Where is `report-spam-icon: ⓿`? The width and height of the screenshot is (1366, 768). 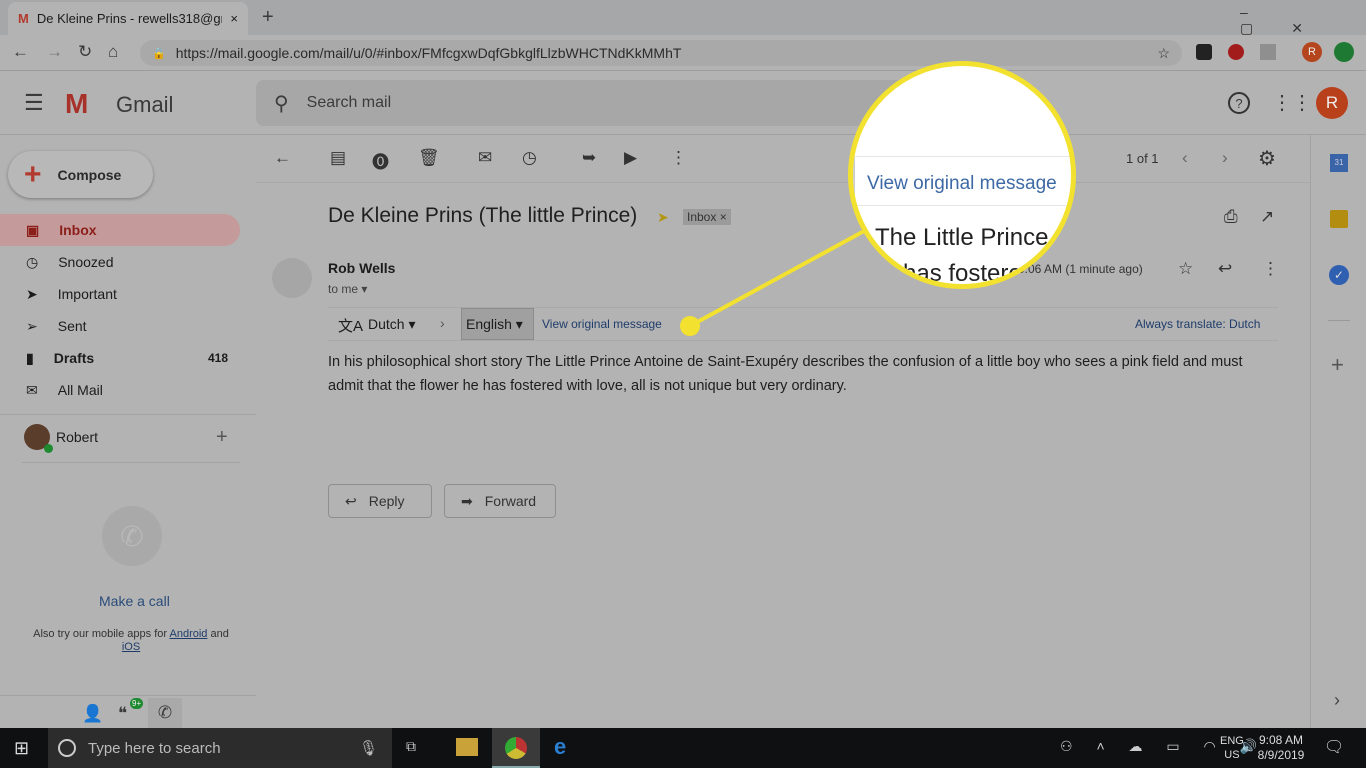 report-spam-icon: ⓿ is located at coordinates (380, 160).